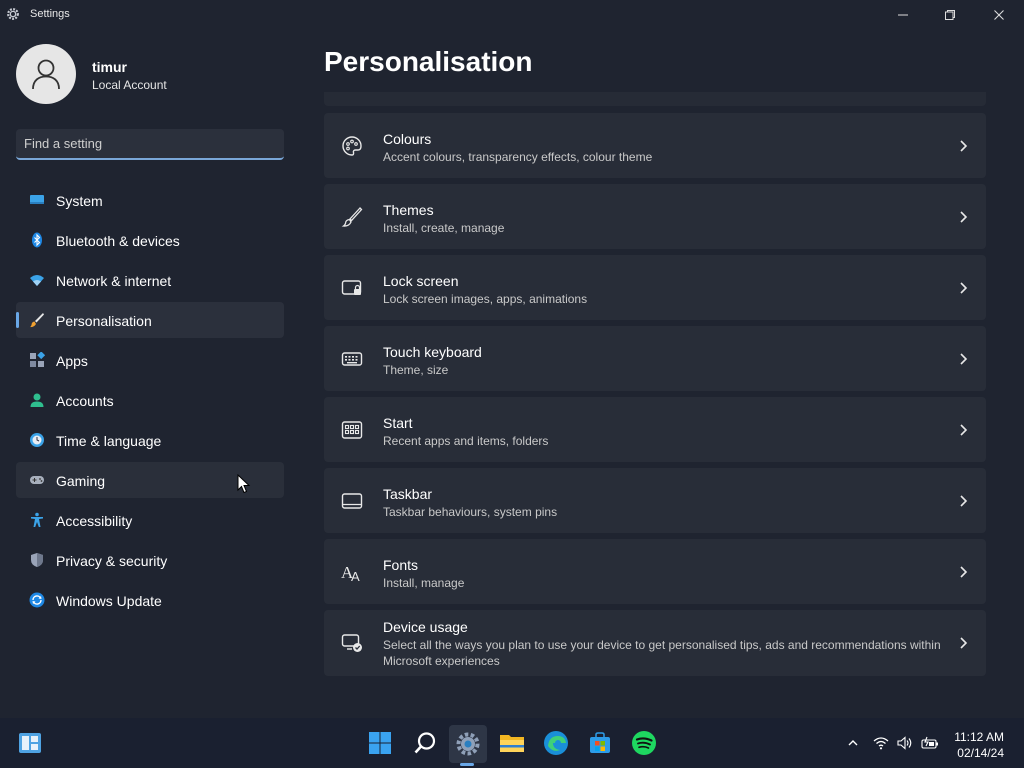 This screenshot has height=768, width=1024. What do you see at coordinates (244, 484) in the screenshot?
I see `mouse-cursor-icon` at bounding box center [244, 484].